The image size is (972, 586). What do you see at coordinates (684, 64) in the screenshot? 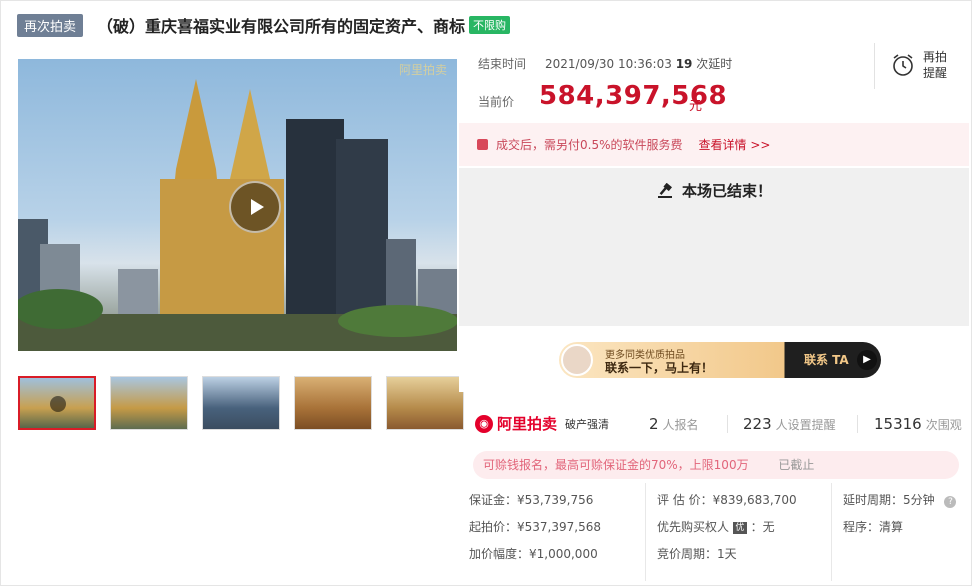
I see `delay-count: 19` at bounding box center [684, 64].